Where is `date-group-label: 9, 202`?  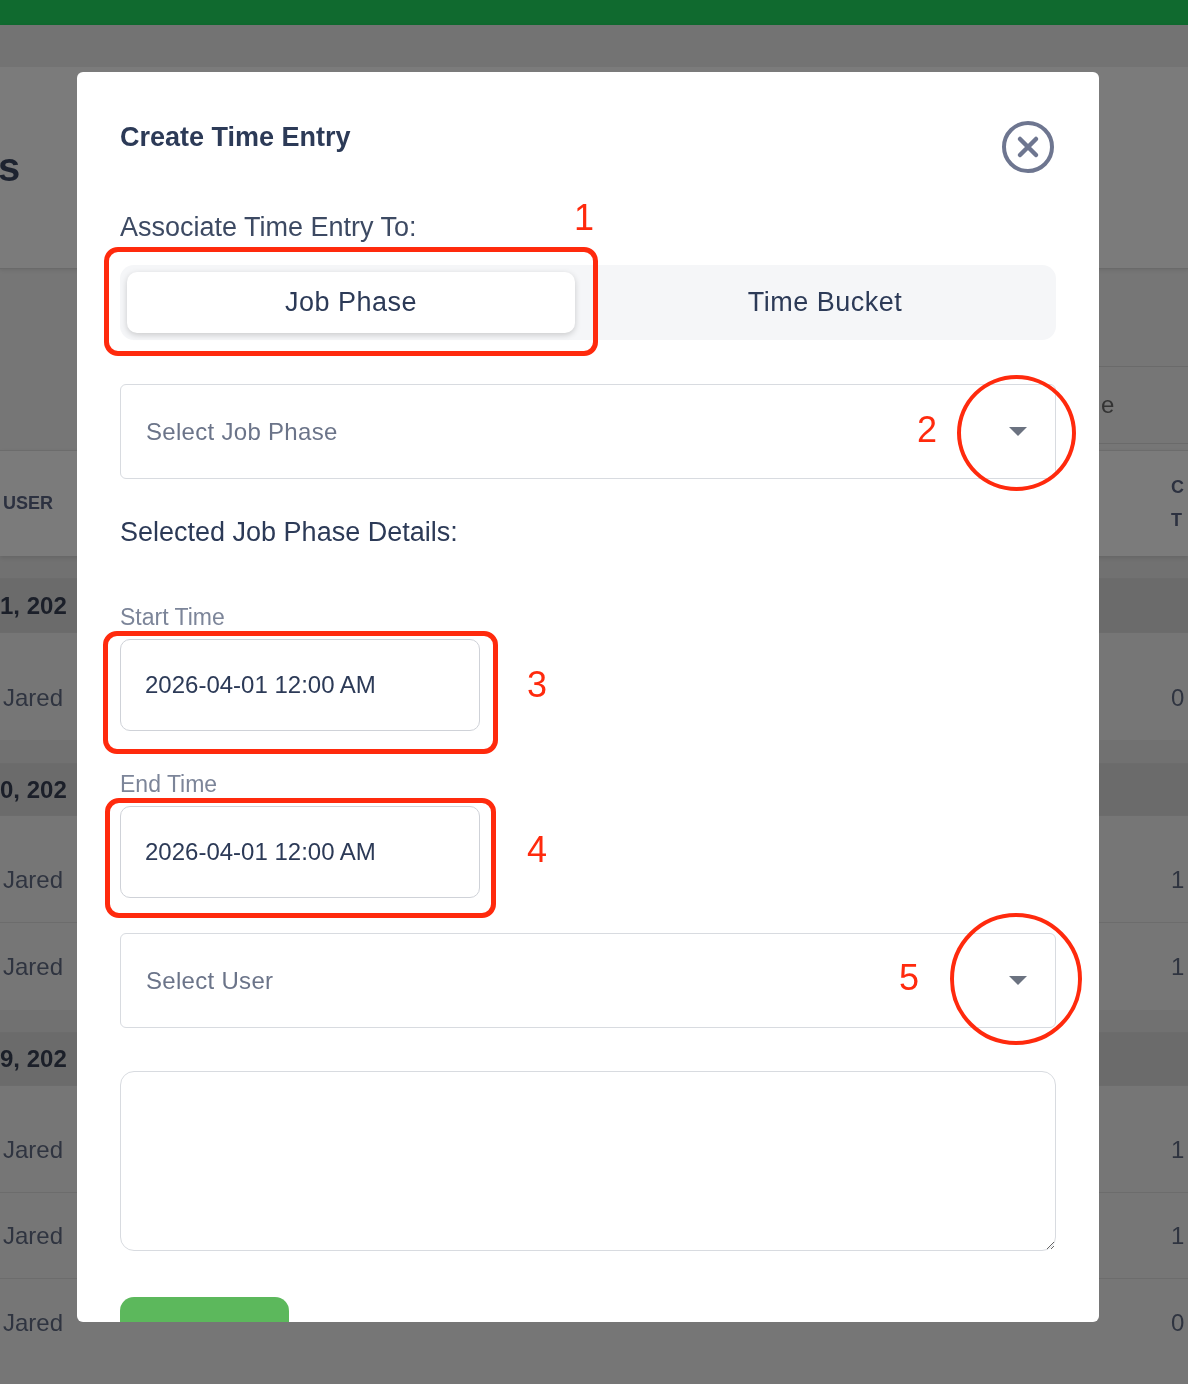 date-group-label: 9, 202 is located at coordinates (33, 1059).